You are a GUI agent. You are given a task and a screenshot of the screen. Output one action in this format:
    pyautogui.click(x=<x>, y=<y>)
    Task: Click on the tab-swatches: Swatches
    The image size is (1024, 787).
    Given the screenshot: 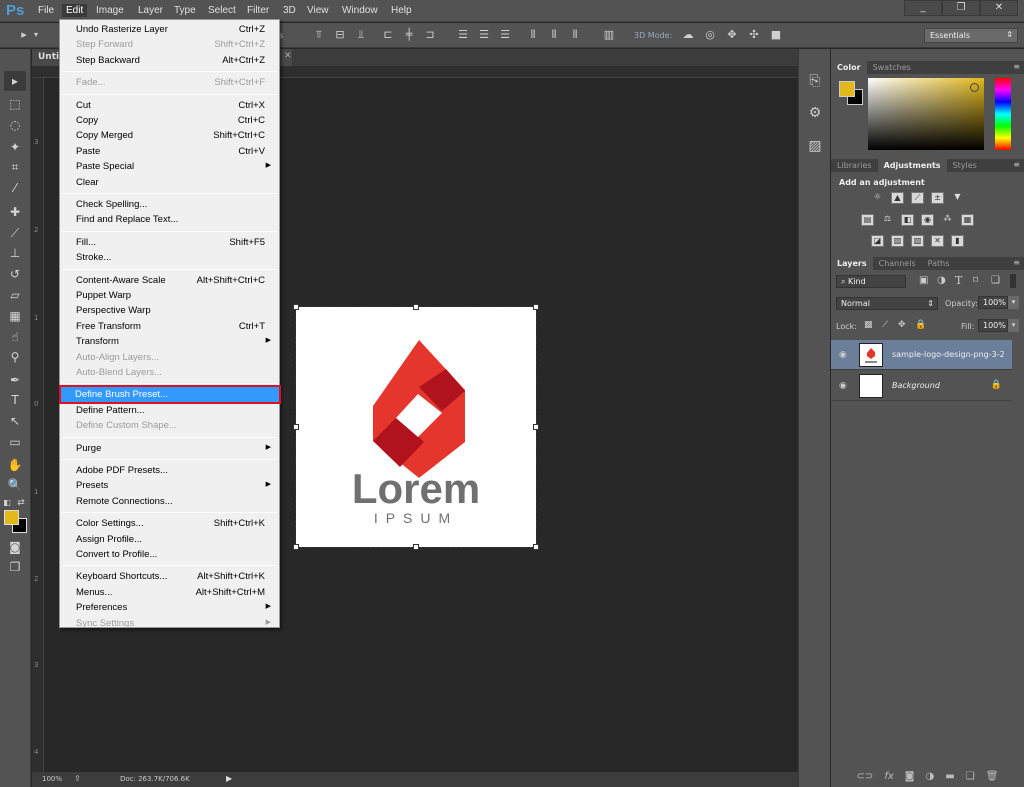 What is the action you would take?
    pyautogui.click(x=892, y=67)
    